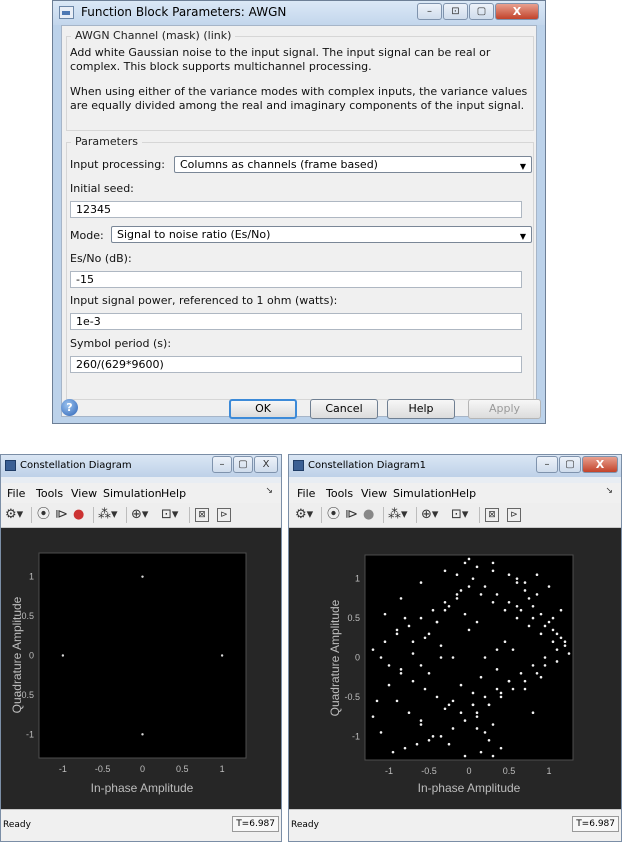 The width and height of the screenshot is (622, 852). Describe the element at coordinates (142, 655) in the screenshot. I see `axes-background` at that location.